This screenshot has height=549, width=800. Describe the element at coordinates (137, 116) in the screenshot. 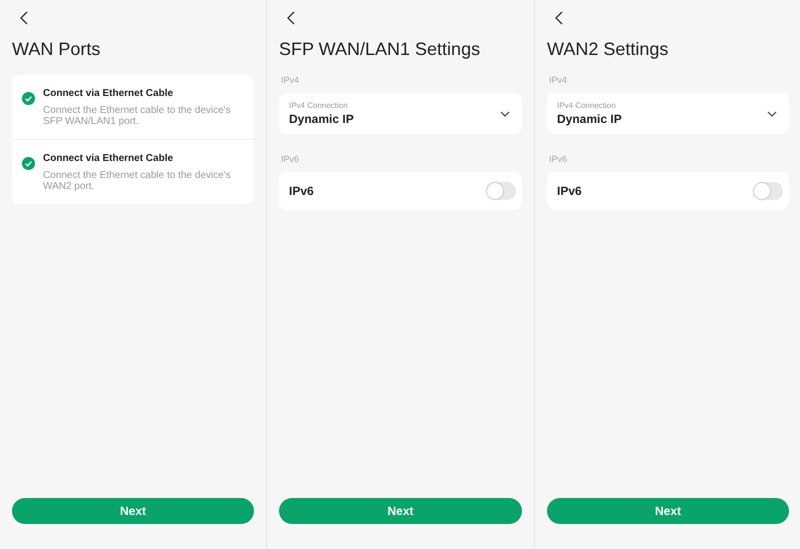

I see `step-description: Connect the Ethernet cable to the device's SFP WAN/LAN1 port.` at that location.